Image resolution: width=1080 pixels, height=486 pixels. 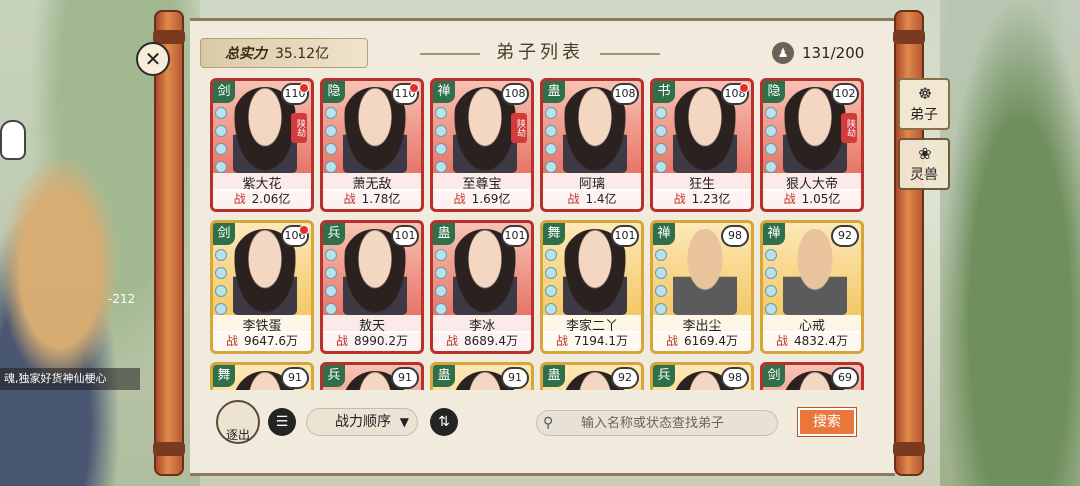 What do you see at coordinates (372, 145) in the screenshot?
I see `disciple-card: 隐 110 萧无敌战 1.78亿` at bounding box center [372, 145].